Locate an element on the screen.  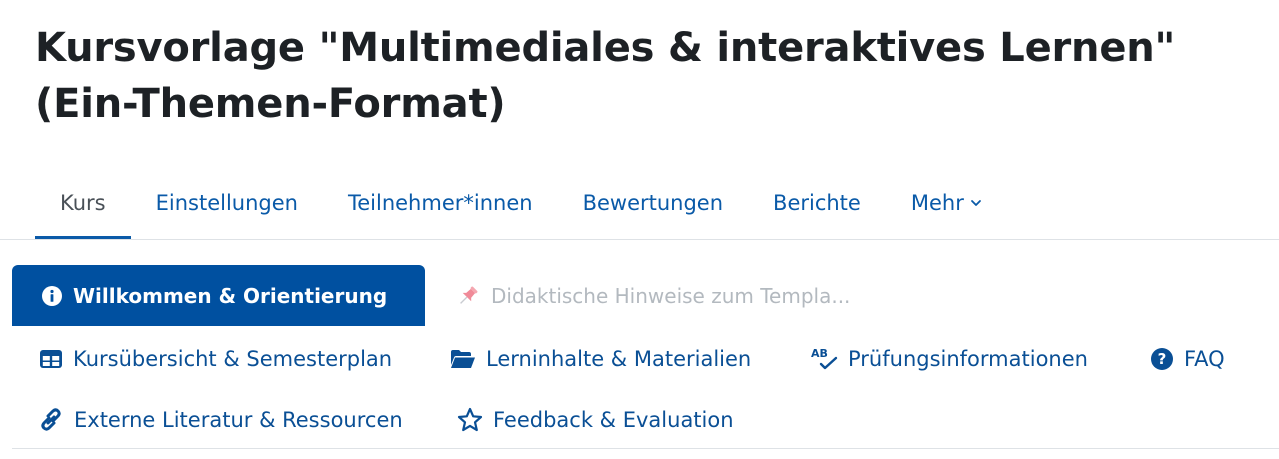
link-label: Externe Literatur & Ressourcen is located at coordinates (238, 419).